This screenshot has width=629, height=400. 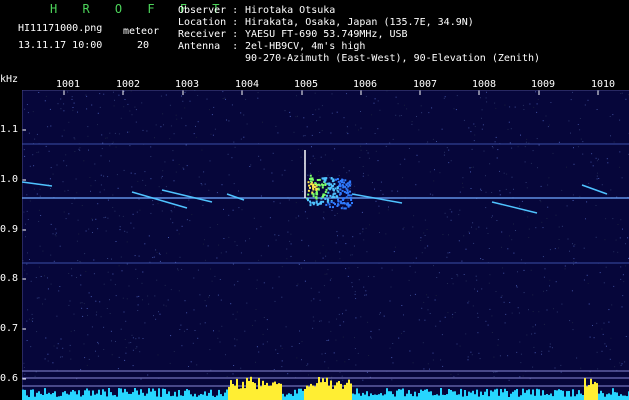 What do you see at coordinates (60, 28) in the screenshot?
I see `file-name: HI11171000.png` at bounding box center [60, 28].